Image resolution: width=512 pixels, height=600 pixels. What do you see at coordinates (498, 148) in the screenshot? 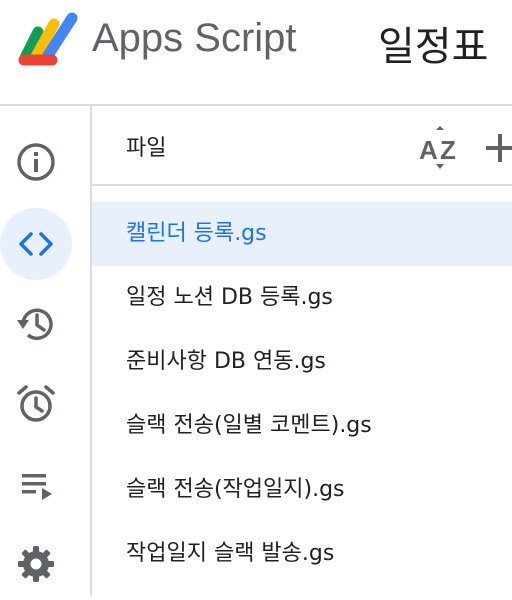
I see `add-file-button` at bounding box center [498, 148].